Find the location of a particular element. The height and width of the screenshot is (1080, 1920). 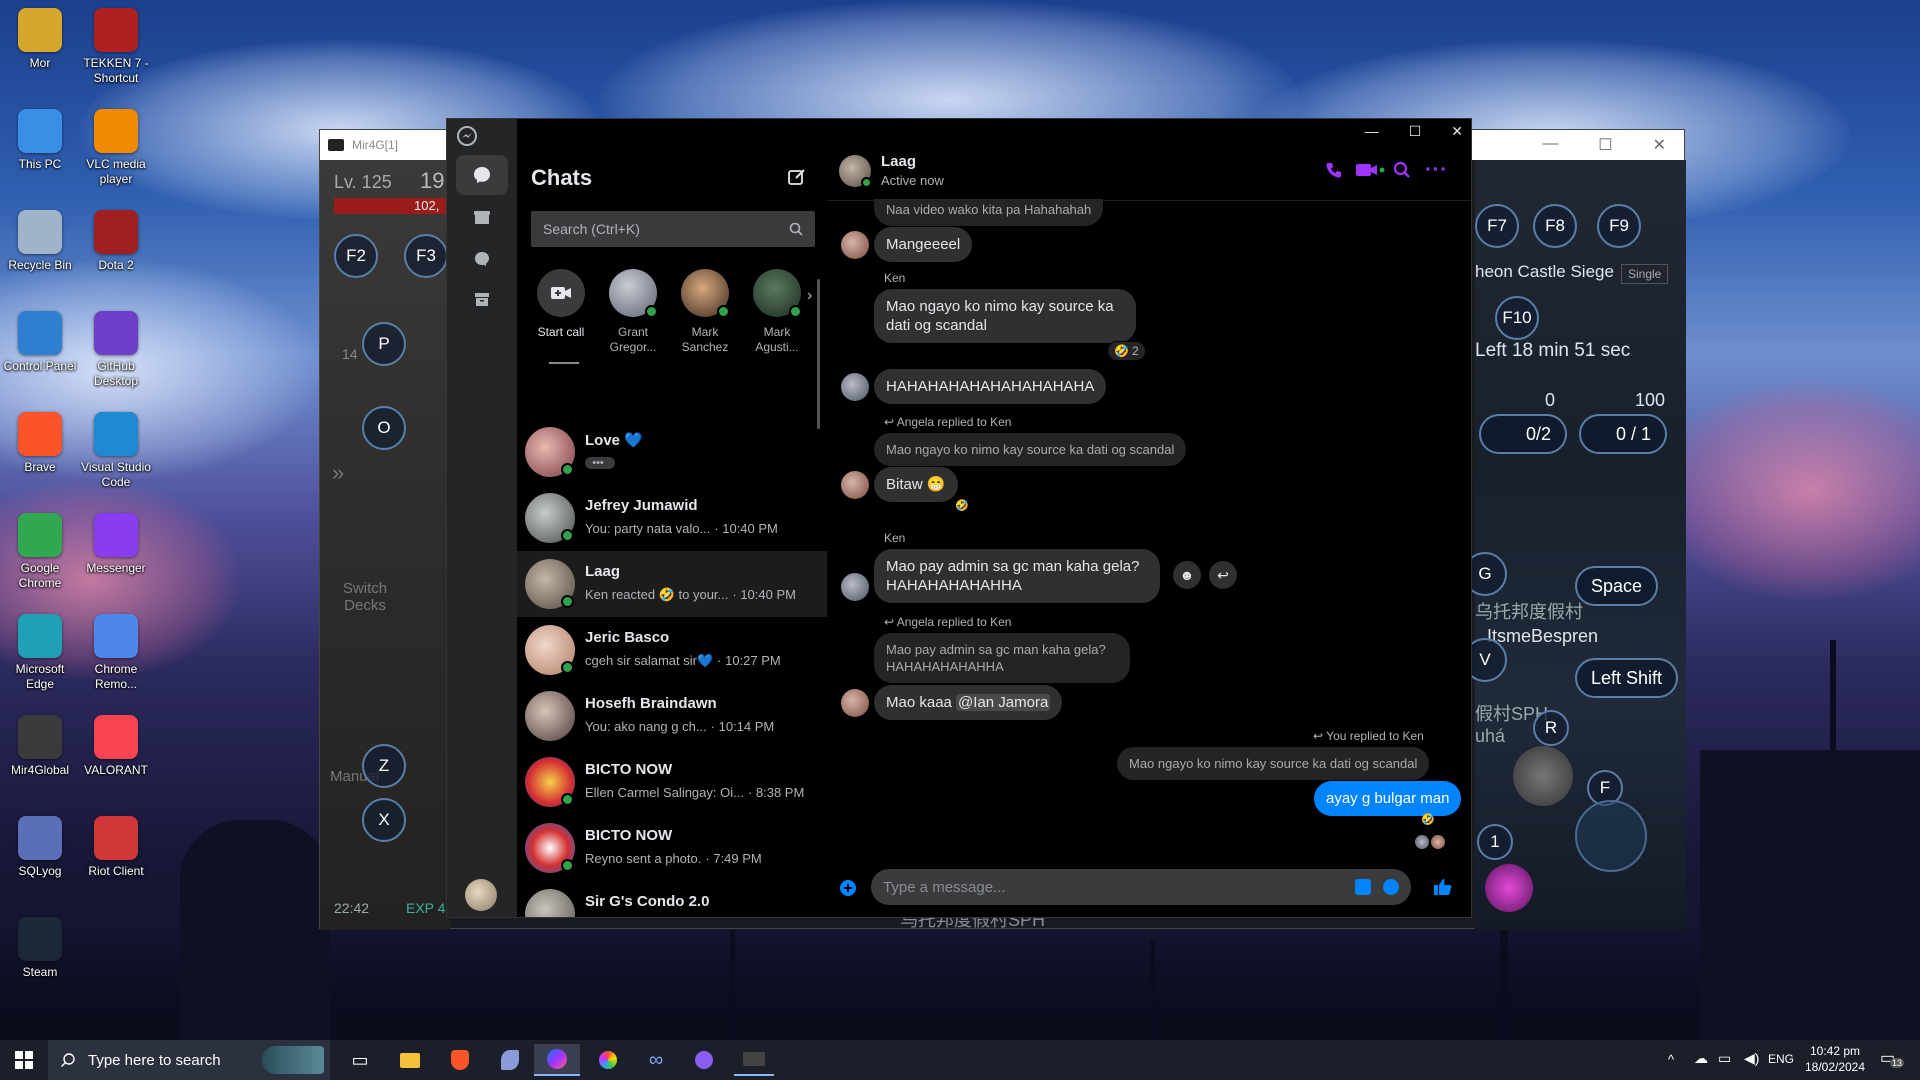

like-button is located at coordinates (1443, 889).